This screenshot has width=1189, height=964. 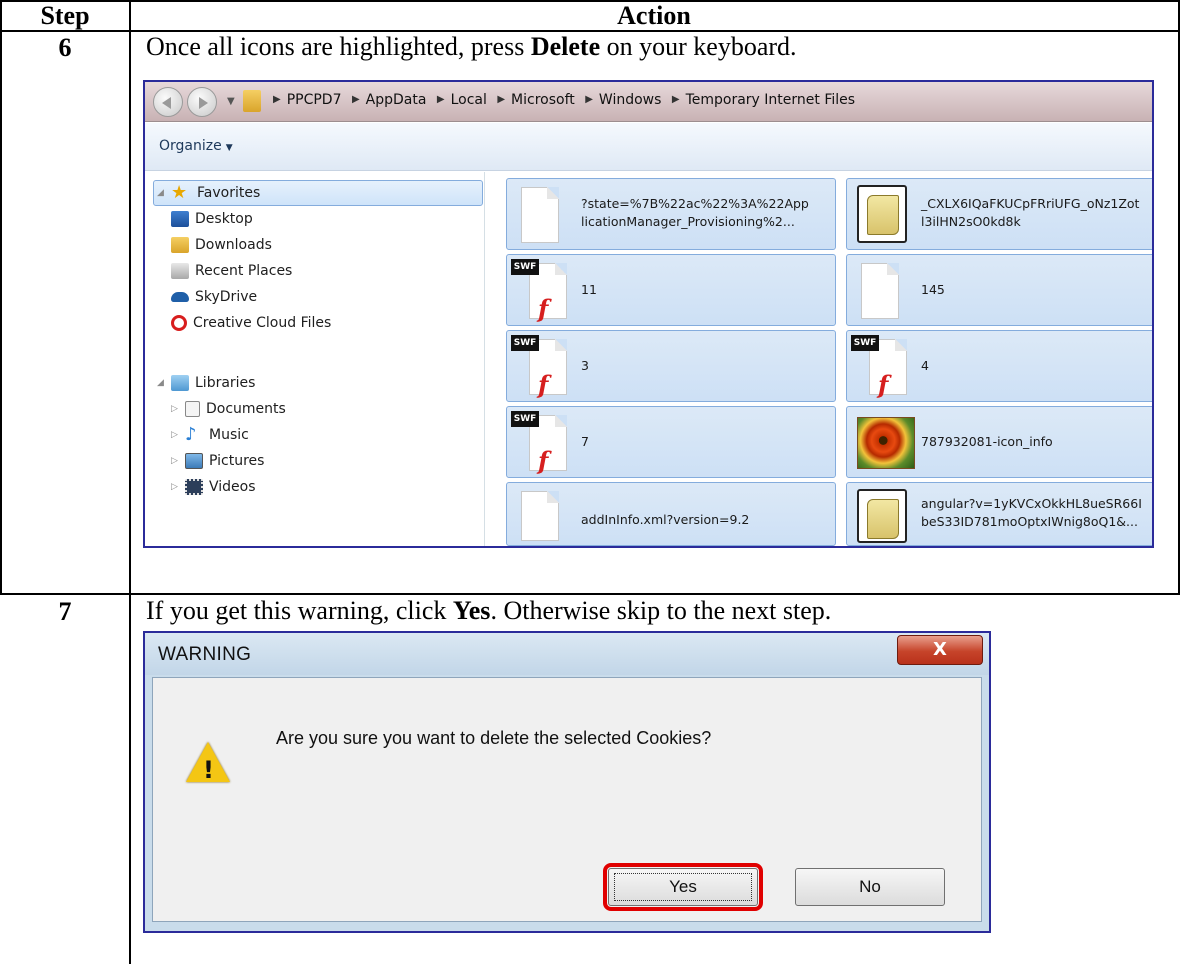 I want to click on file-name-line1: ?state=%7B%22ac%22%3A%22App, so click(x=695, y=203).